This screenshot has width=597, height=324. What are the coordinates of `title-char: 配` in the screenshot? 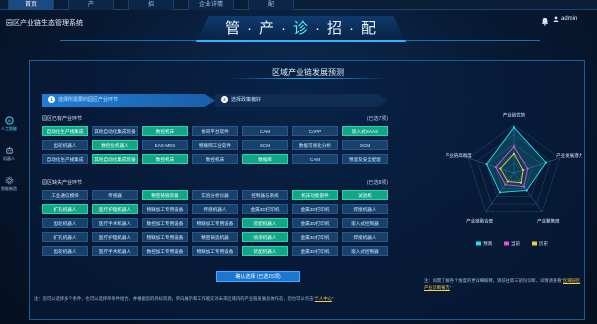 It's located at (369, 28).